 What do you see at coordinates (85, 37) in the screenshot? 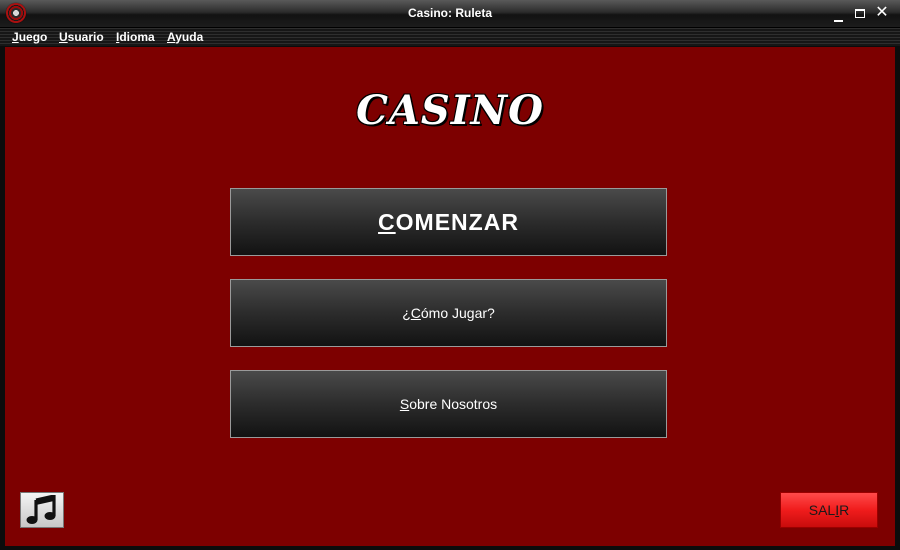
I see `menu-usuario-label: suario` at bounding box center [85, 37].